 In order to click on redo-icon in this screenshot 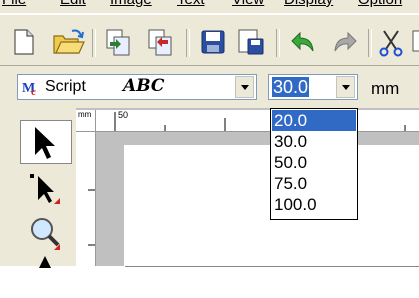, I will do `click(345, 41)`.